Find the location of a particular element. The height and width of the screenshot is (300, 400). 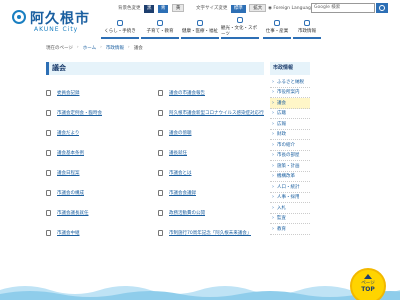

gnav-label: 観光・文化・スポーツ is located at coordinates (239, 31).